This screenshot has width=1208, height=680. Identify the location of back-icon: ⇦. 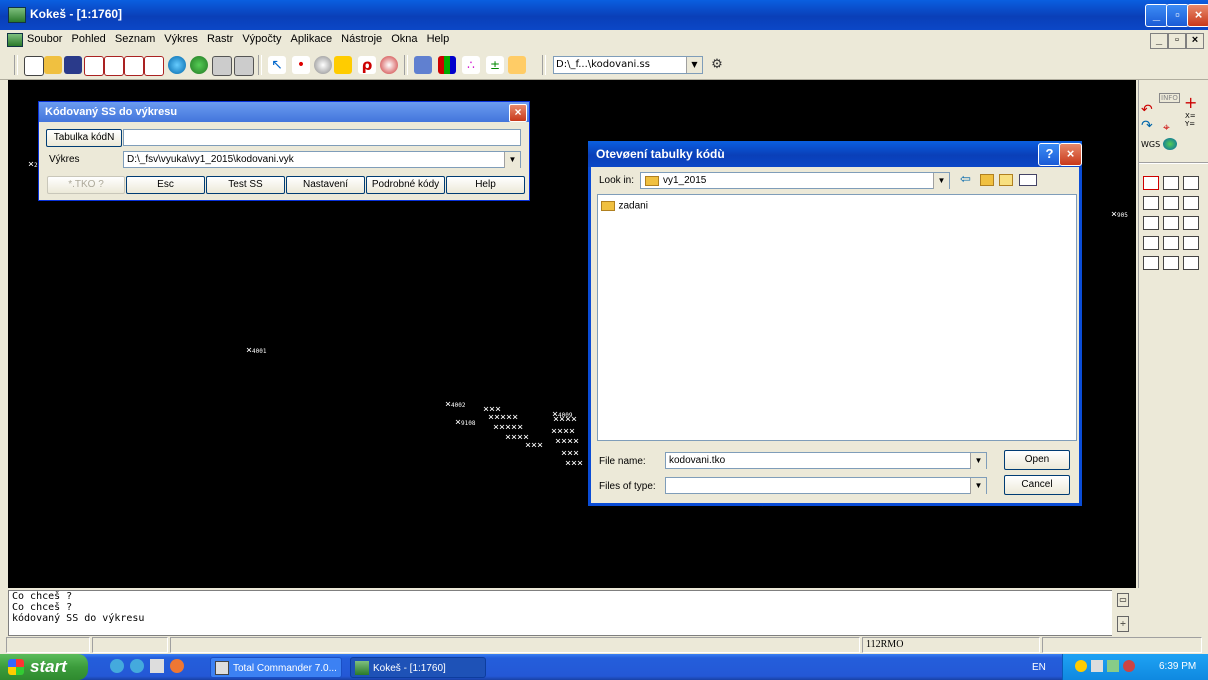
(968, 180).